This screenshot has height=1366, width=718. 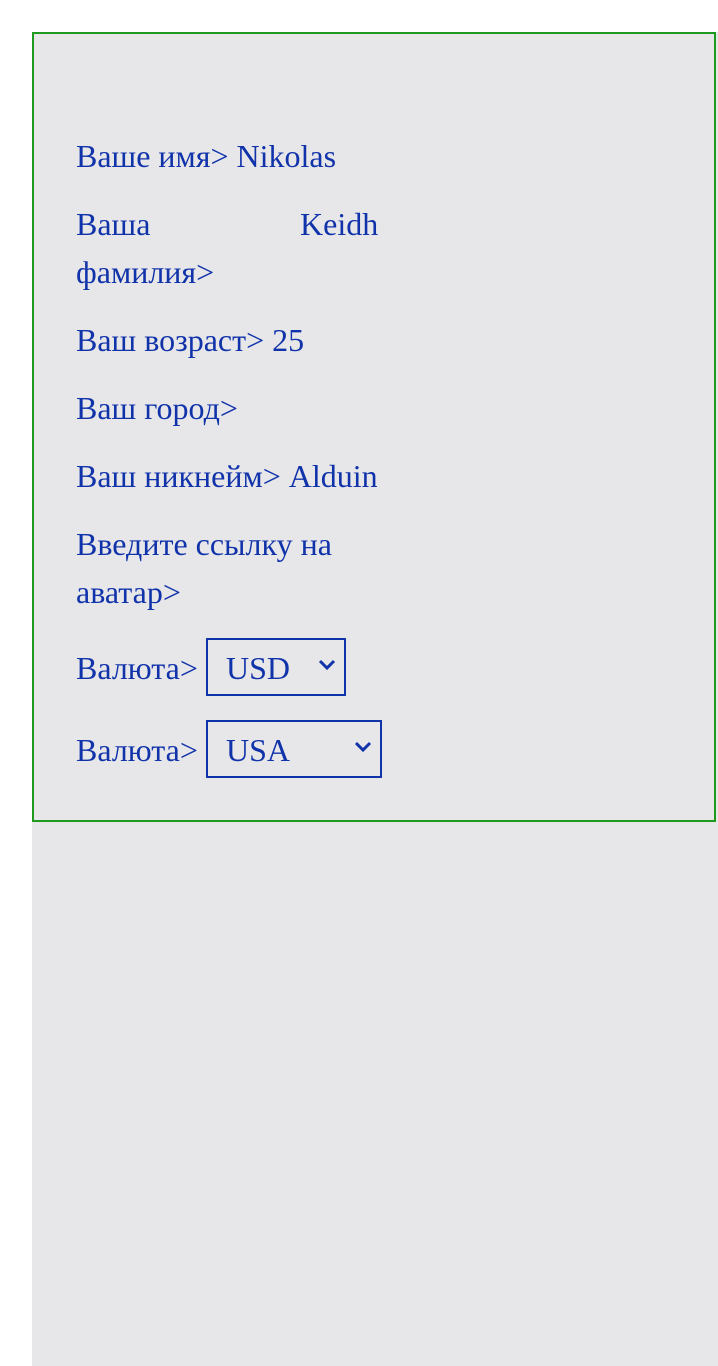 What do you see at coordinates (113, 224) in the screenshot?
I see `last-name-label-line1: Ваша` at bounding box center [113, 224].